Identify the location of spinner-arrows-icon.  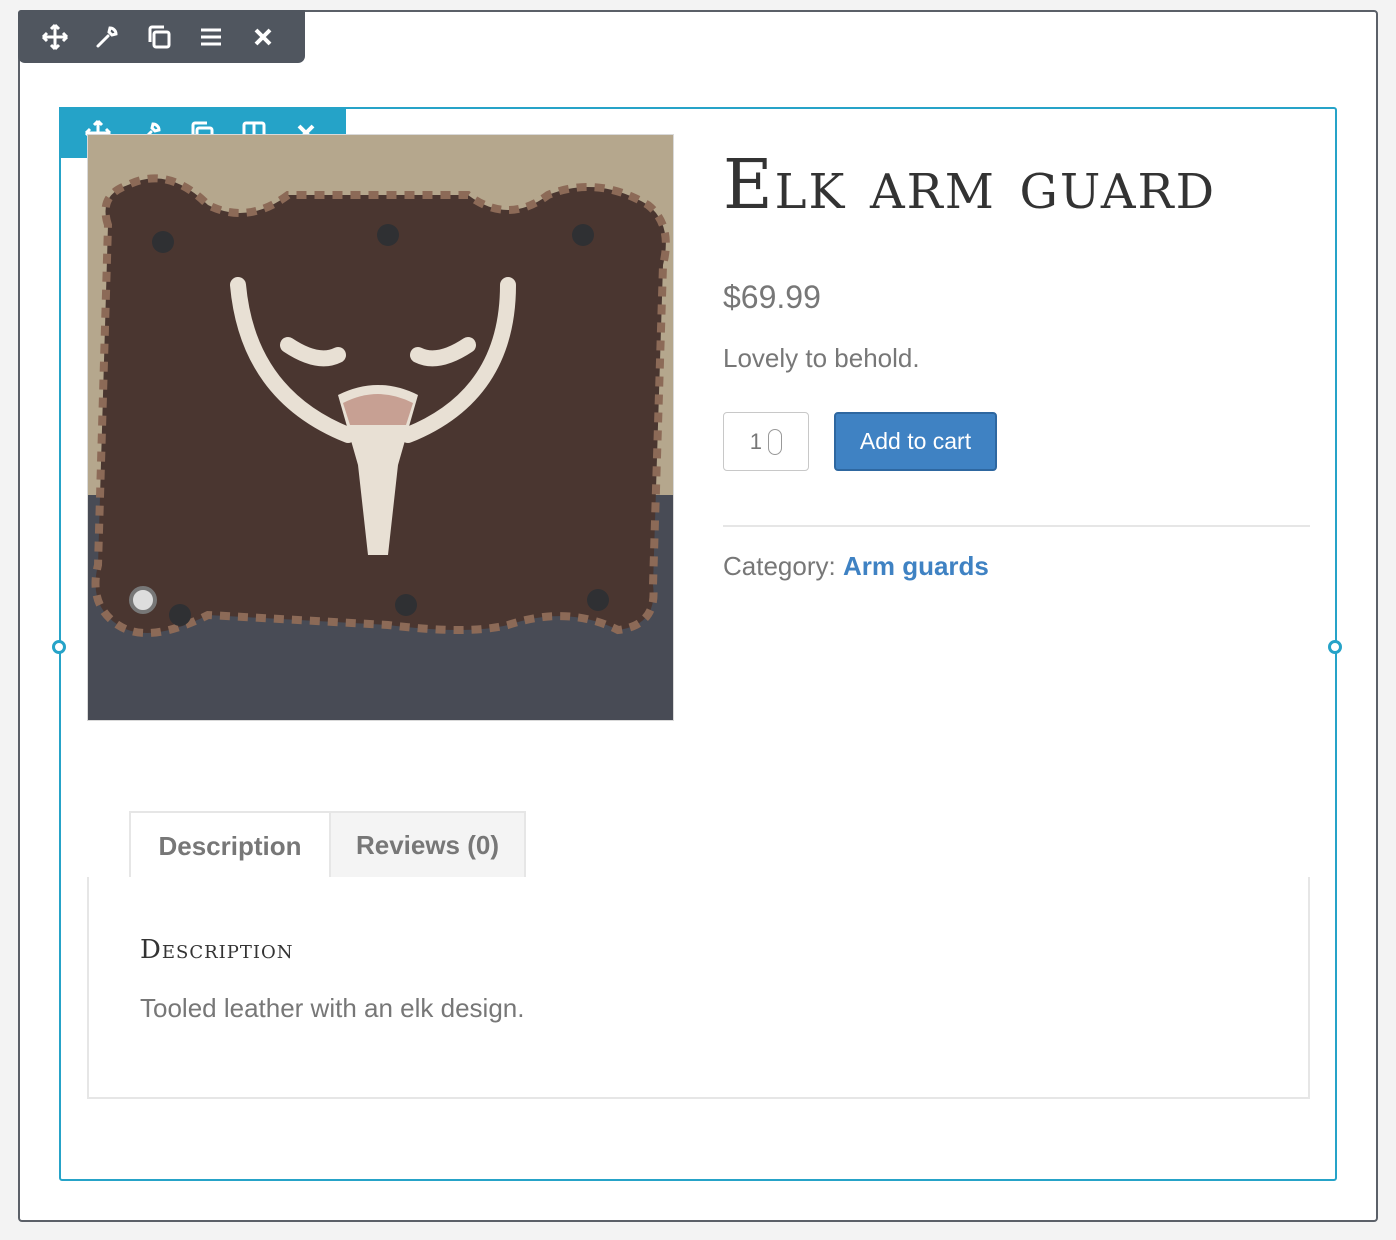
(775, 442).